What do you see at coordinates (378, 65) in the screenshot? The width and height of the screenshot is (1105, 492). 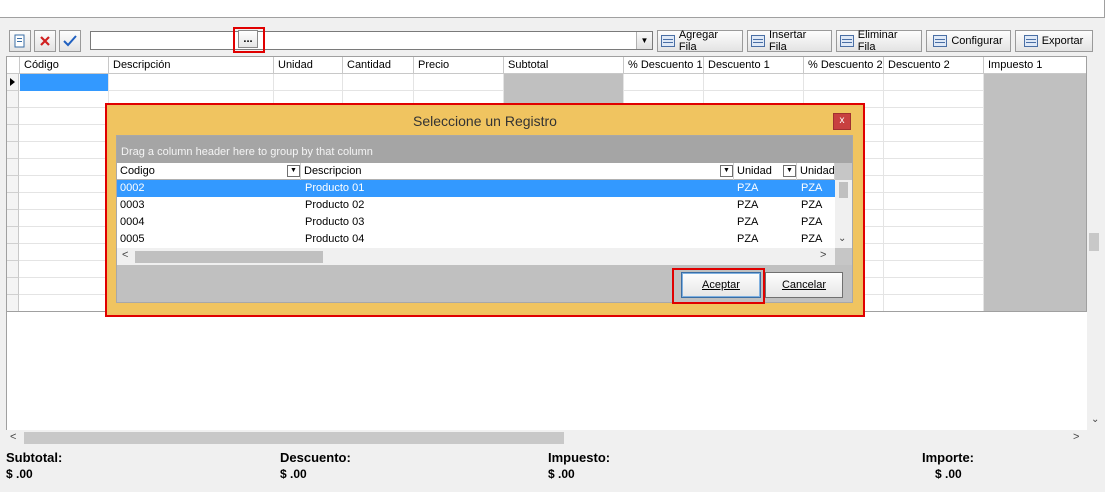 I see `col-cantidad: Cantidad` at bounding box center [378, 65].